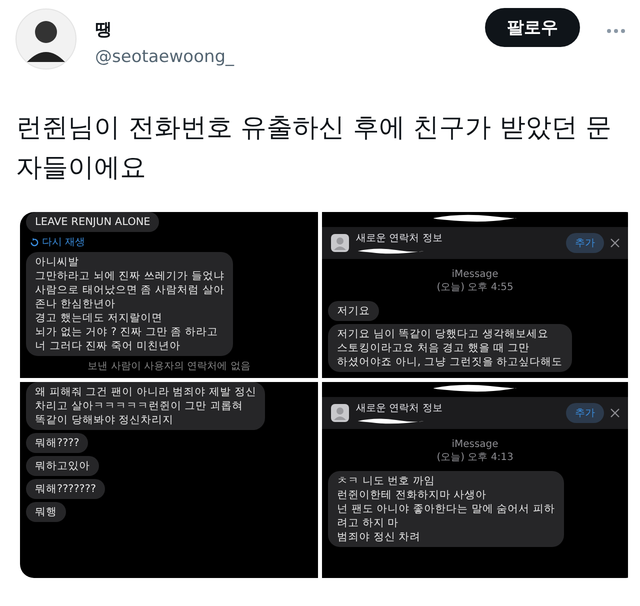  Describe the element at coordinates (64, 242) in the screenshot. I see `replay-link: 다시 재생` at that location.